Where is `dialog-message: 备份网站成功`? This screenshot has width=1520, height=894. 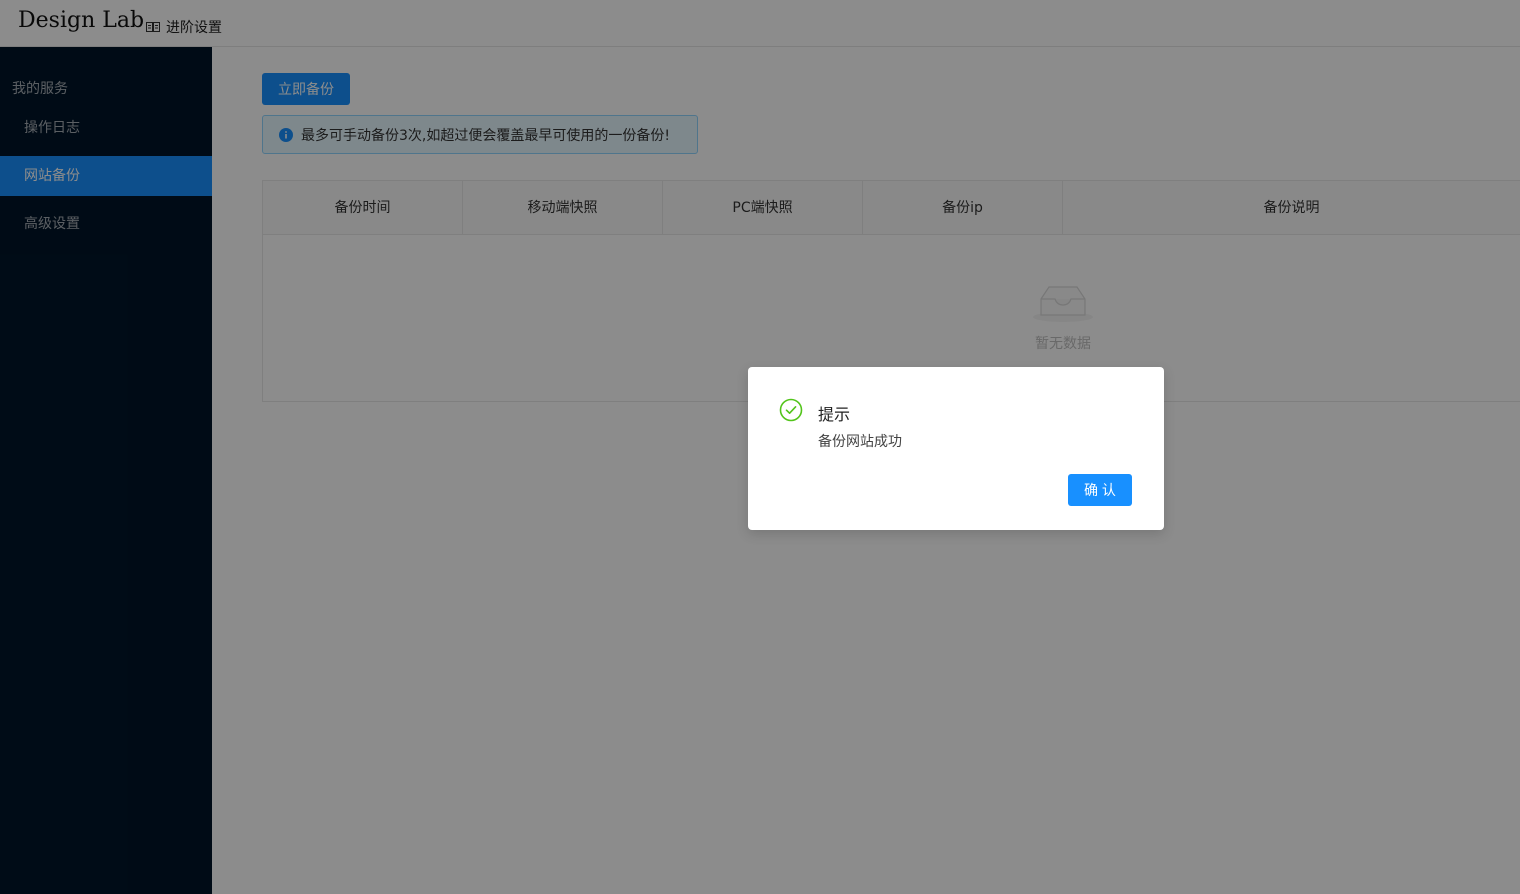
dialog-message: 备份网站成功 is located at coordinates (860, 442).